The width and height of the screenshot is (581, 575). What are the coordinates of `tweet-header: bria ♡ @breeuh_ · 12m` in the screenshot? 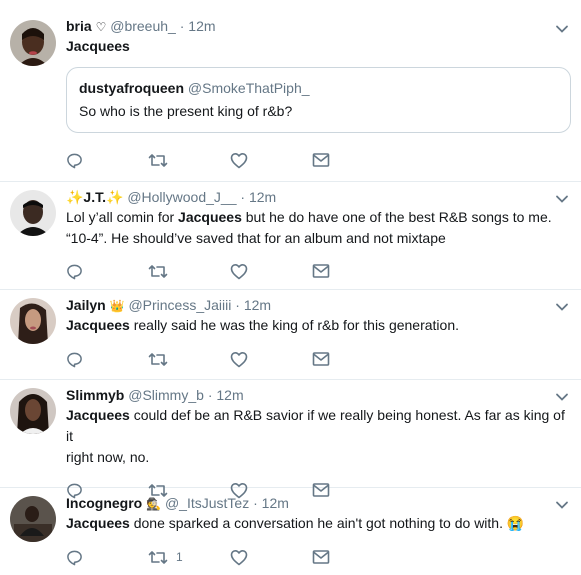 It's located at (316, 26).